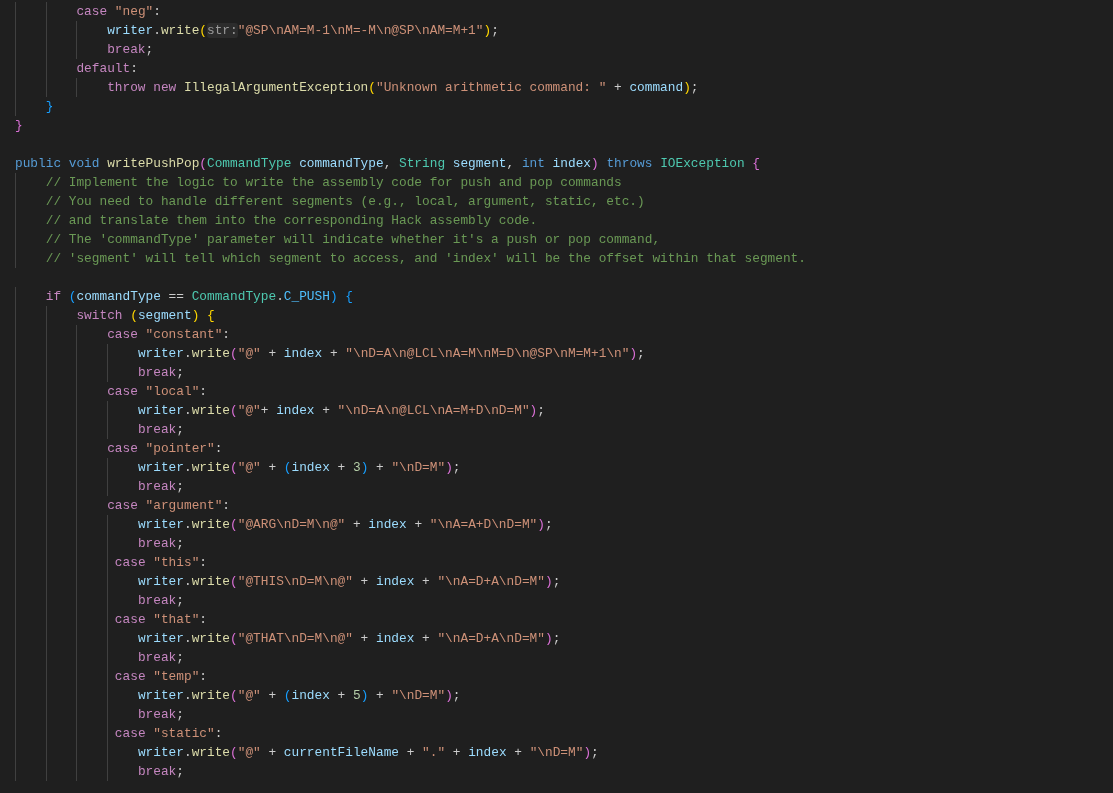  I want to click on code-line: writer.write("@" + currentFileName + "." + index + "\nD=M");, so click(307, 752).